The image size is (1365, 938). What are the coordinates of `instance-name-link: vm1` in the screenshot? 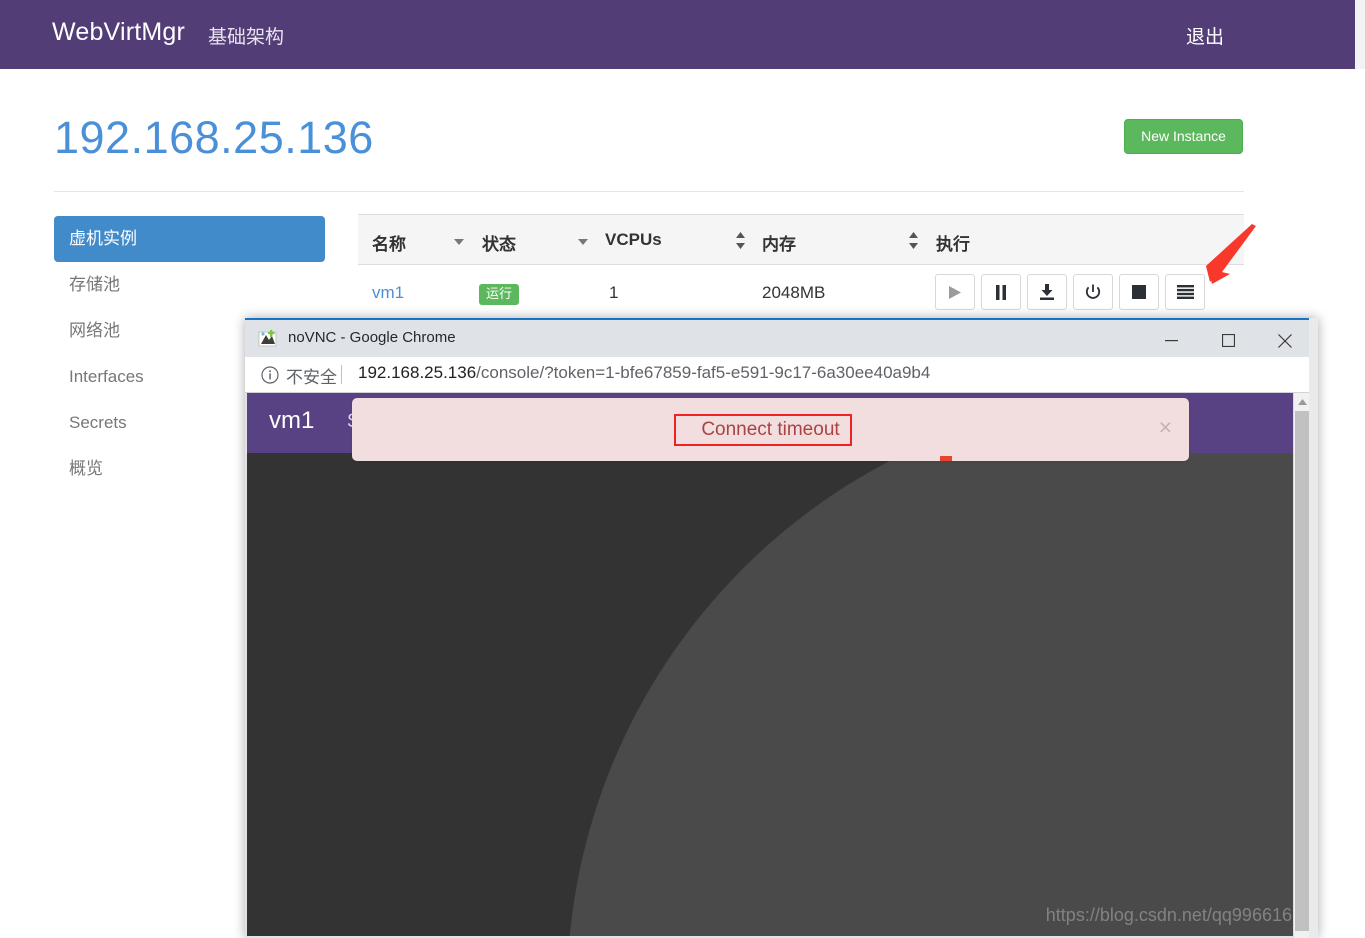 It's located at (388, 293).